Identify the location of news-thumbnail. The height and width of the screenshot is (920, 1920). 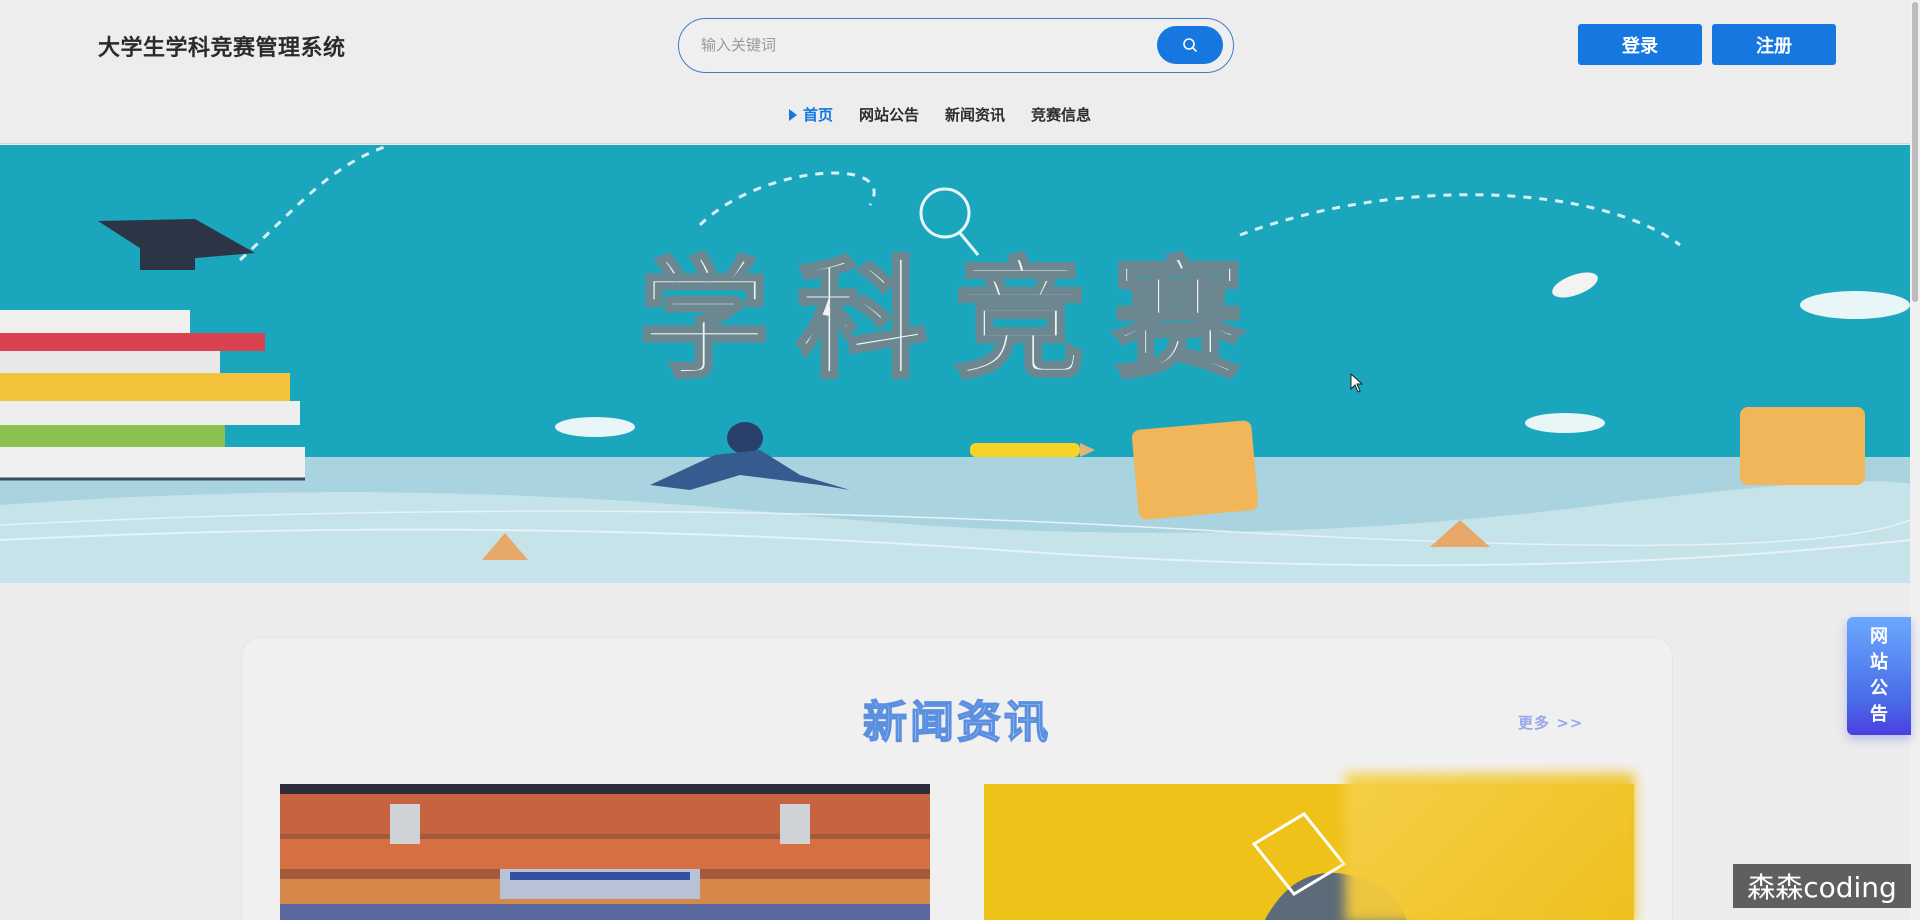
(605, 852).